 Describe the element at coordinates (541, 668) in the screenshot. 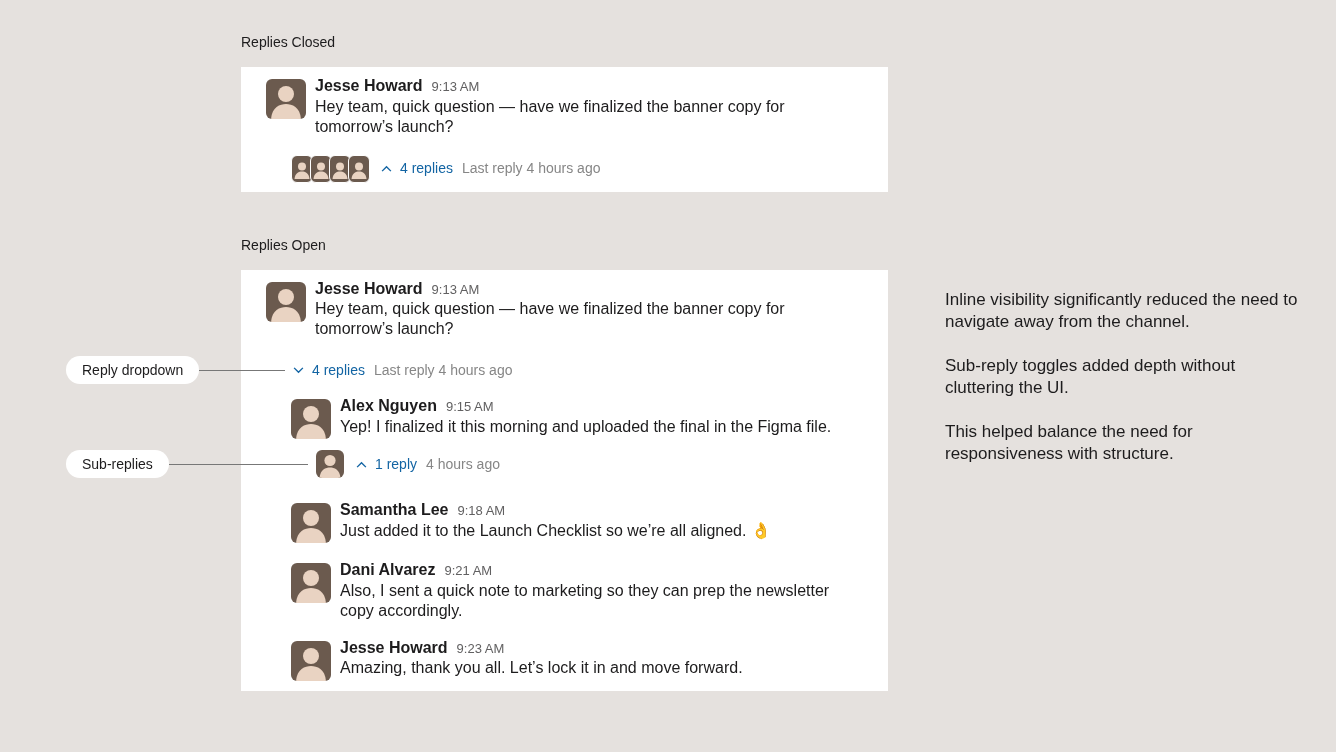

I see `message-text: Amazing, thank you all. Let’s lock it in and move forward.` at that location.